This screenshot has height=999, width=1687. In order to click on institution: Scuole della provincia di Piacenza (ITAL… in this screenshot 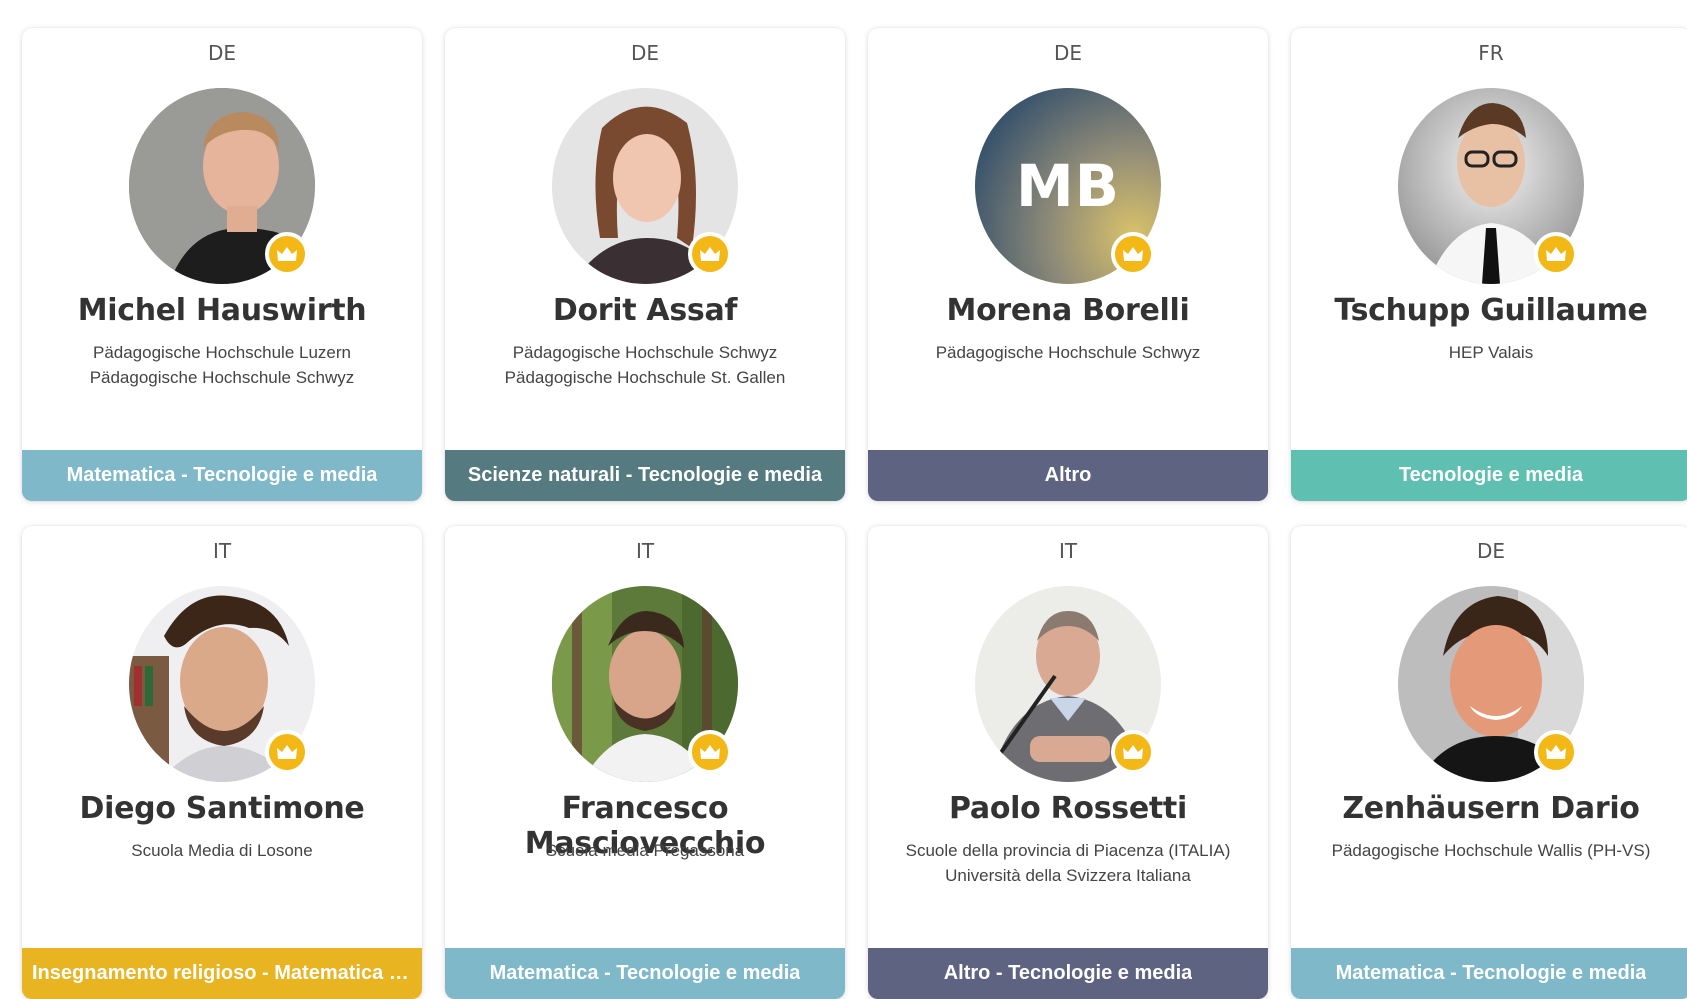, I will do `click(1068, 850)`.